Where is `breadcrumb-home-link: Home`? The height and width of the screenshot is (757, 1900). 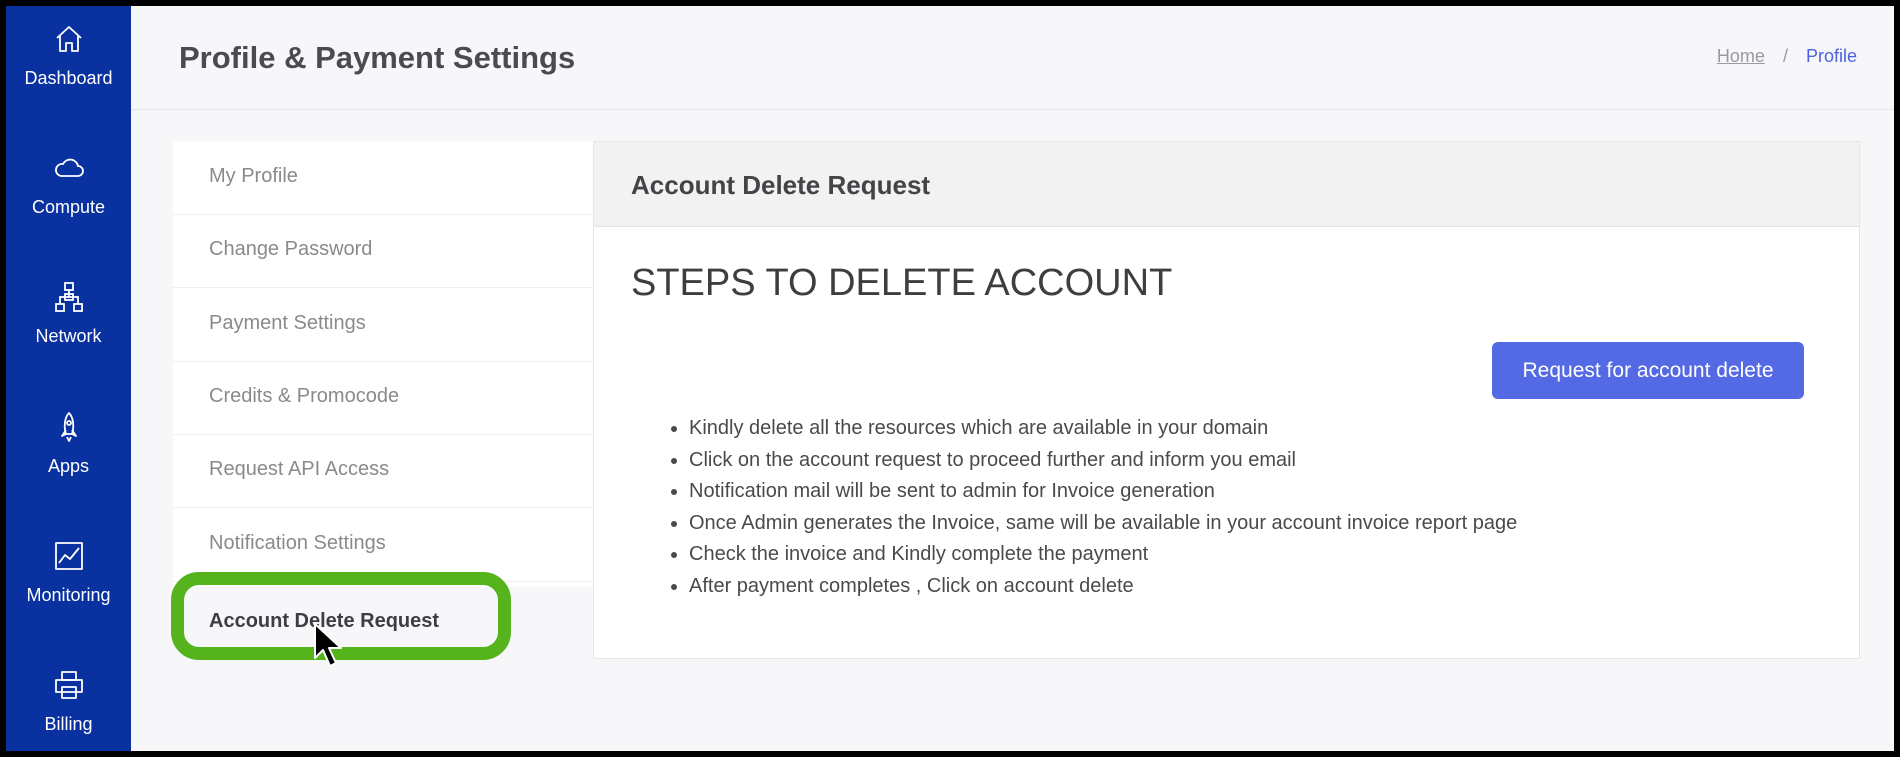 breadcrumb-home-link: Home is located at coordinates (1741, 56).